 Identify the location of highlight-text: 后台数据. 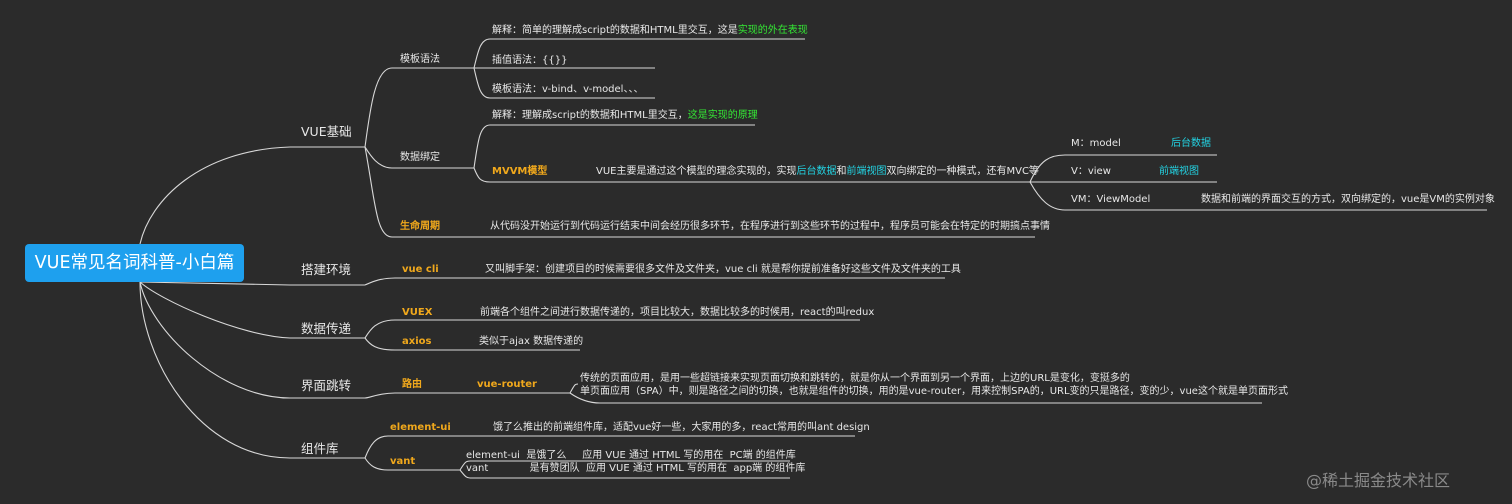
(816, 171).